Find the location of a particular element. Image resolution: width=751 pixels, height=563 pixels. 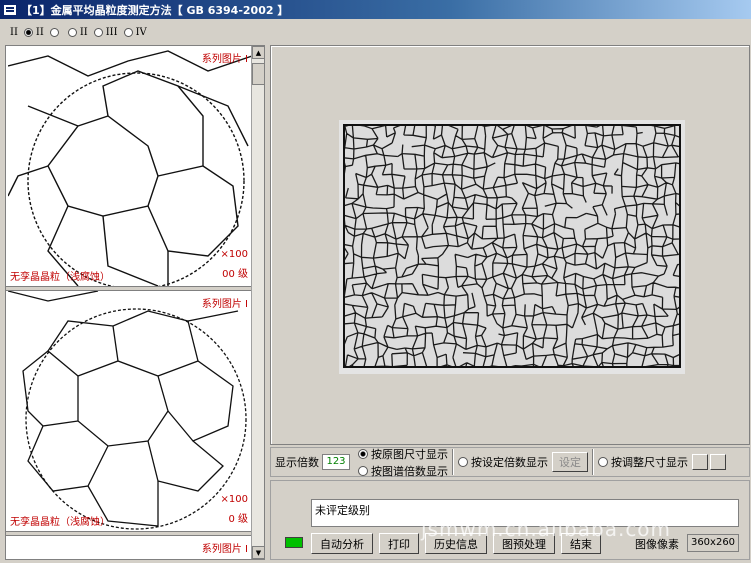

series-option-1-label: II is located at coordinates (14, 32).